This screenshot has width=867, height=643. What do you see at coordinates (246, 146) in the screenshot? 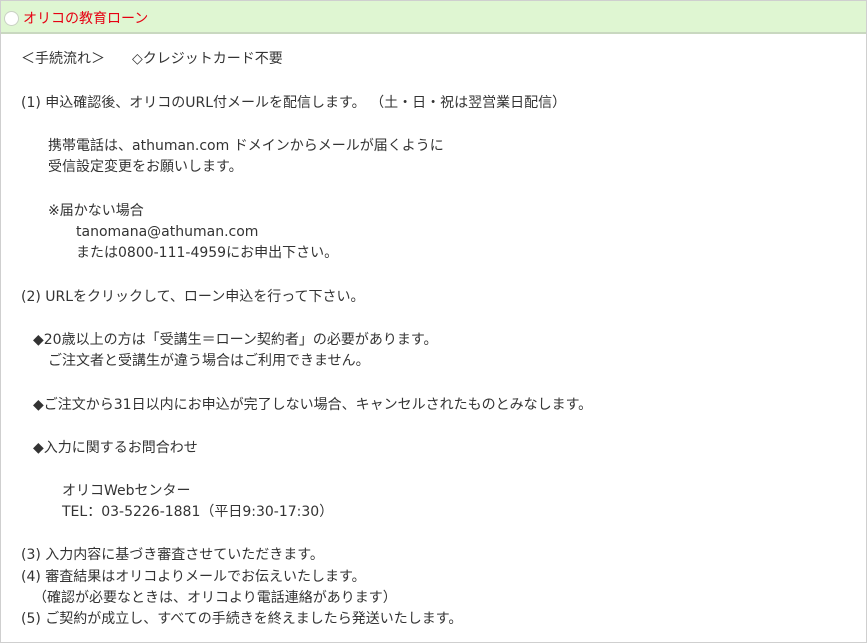
I see `step-1-mobile-line-1: 携帯電話は、athuman.com ドメインからメールが届くように` at bounding box center [246, 146].